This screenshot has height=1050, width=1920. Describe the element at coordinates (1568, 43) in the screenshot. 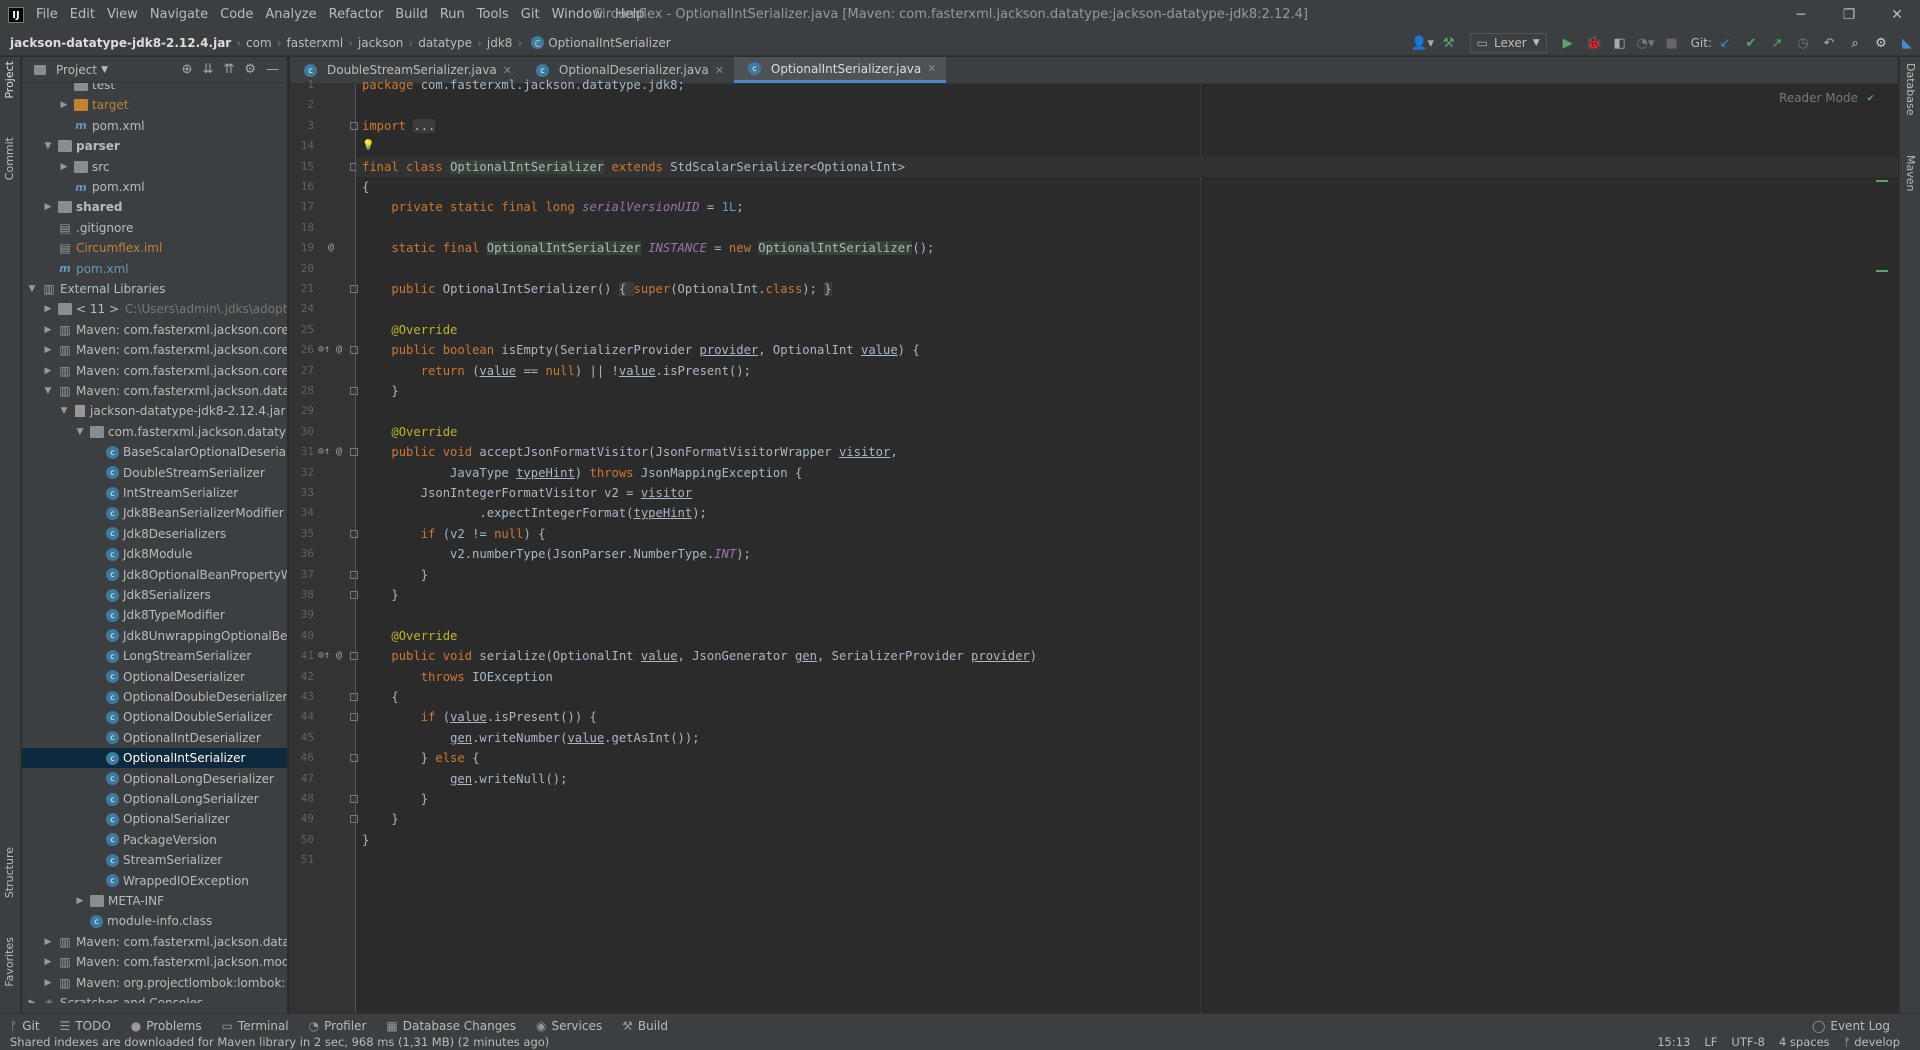

I see `run-icon: ▶` at that location.